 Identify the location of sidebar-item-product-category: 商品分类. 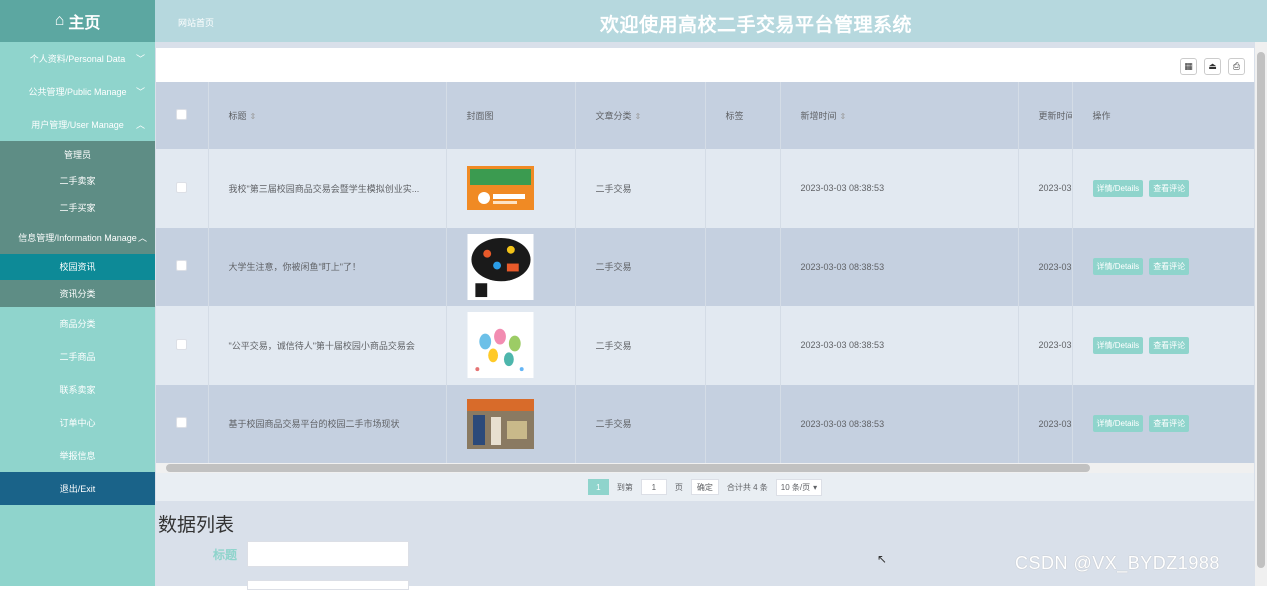
(77, 323).